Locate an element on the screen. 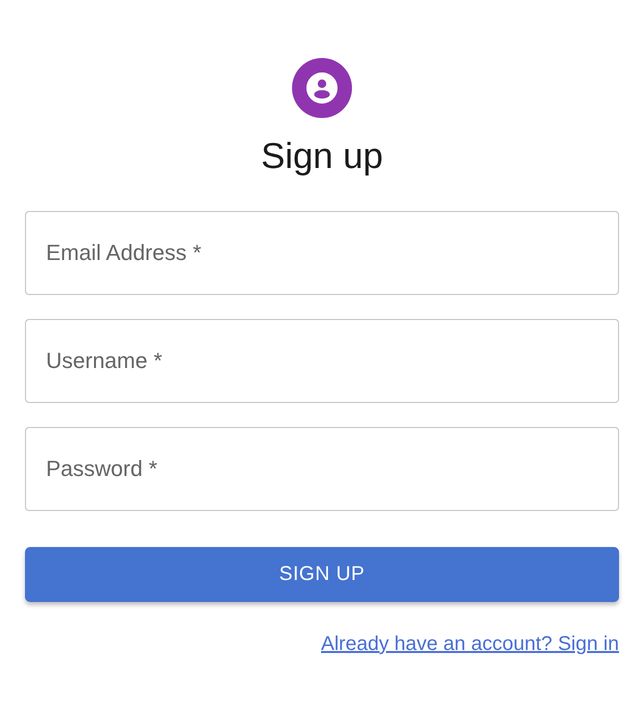  sign-up-button: SIGN UP is located at coordinates (322, 574).